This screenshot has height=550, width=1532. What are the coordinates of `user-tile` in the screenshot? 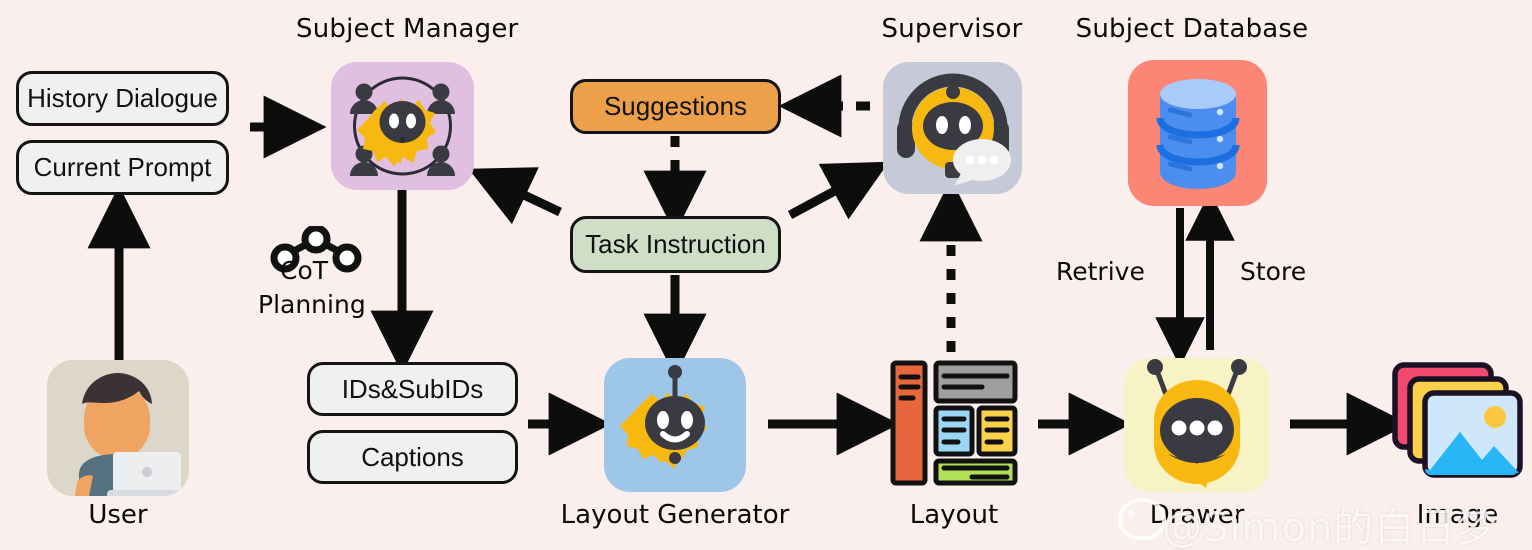 It's located at (118, 428).